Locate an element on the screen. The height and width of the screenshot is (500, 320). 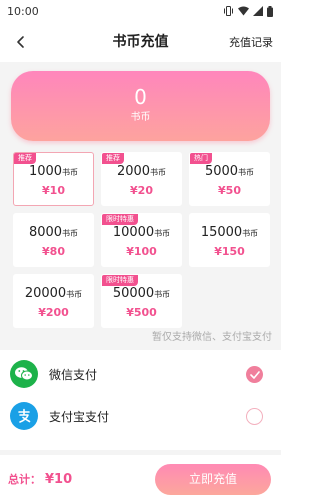
payment-option-alipay: 支付宝支付 is located at coordinates (140, 417).